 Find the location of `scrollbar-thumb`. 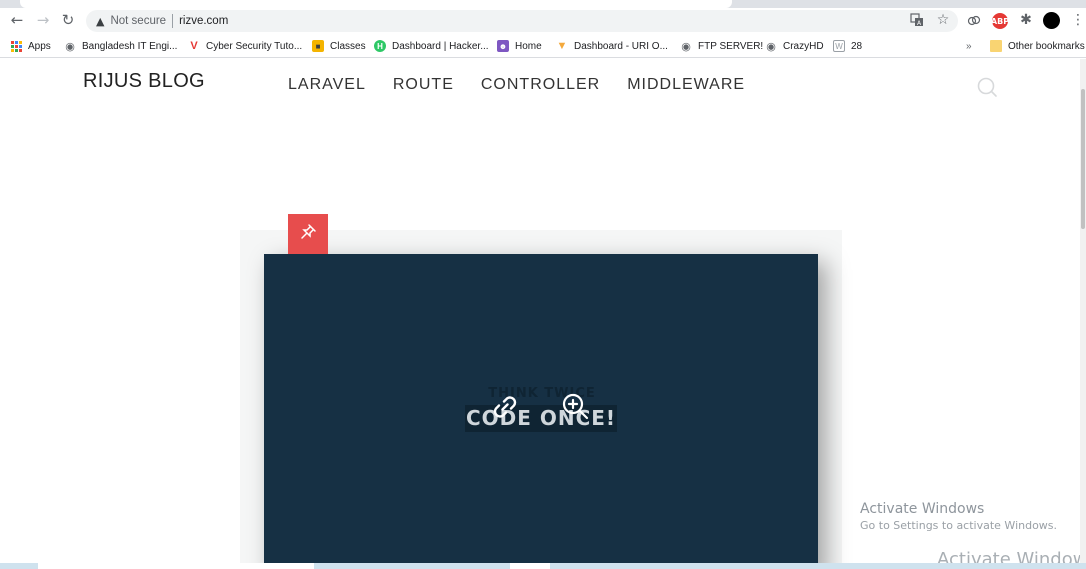

scrollbar-thumb is located at coordinates (1083, 159).